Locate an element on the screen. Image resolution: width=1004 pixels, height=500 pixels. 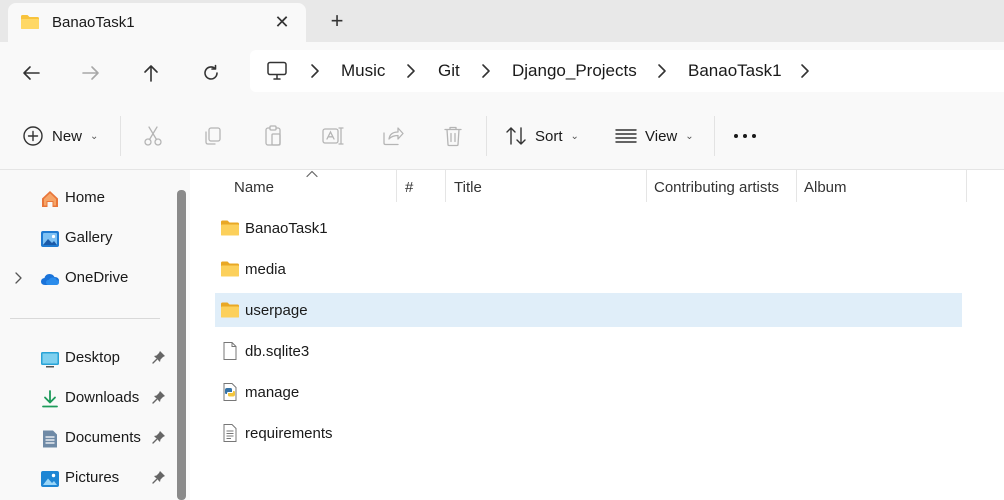
forward-arrow-icon is located at coordinates (90, 73).